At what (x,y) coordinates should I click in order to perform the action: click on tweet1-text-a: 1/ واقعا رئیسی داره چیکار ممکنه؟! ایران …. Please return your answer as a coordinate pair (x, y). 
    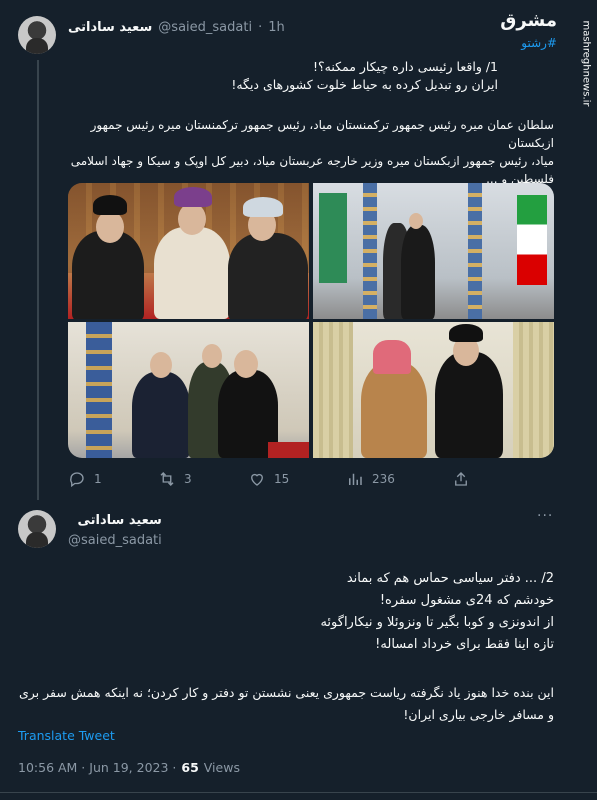
    Looking at the image, I should click on (283, 76).